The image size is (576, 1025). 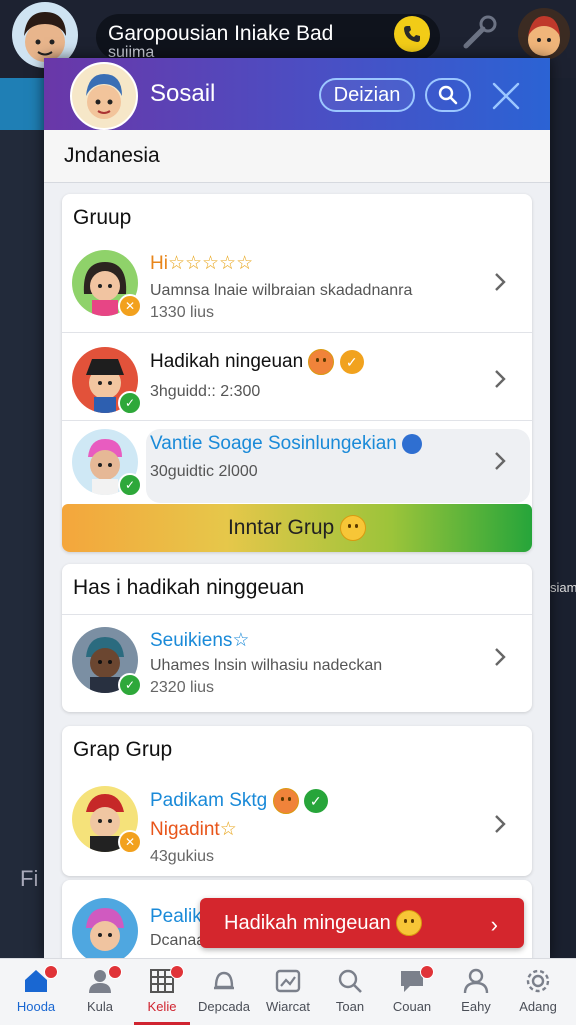 I want to click on gear-icon, so click(x=538, y=981).